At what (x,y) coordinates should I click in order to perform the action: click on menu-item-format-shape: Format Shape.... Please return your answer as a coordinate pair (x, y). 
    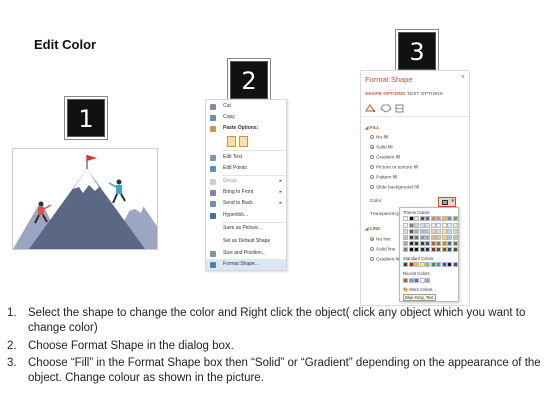
    Looking at the image, I should click on (246, 264).